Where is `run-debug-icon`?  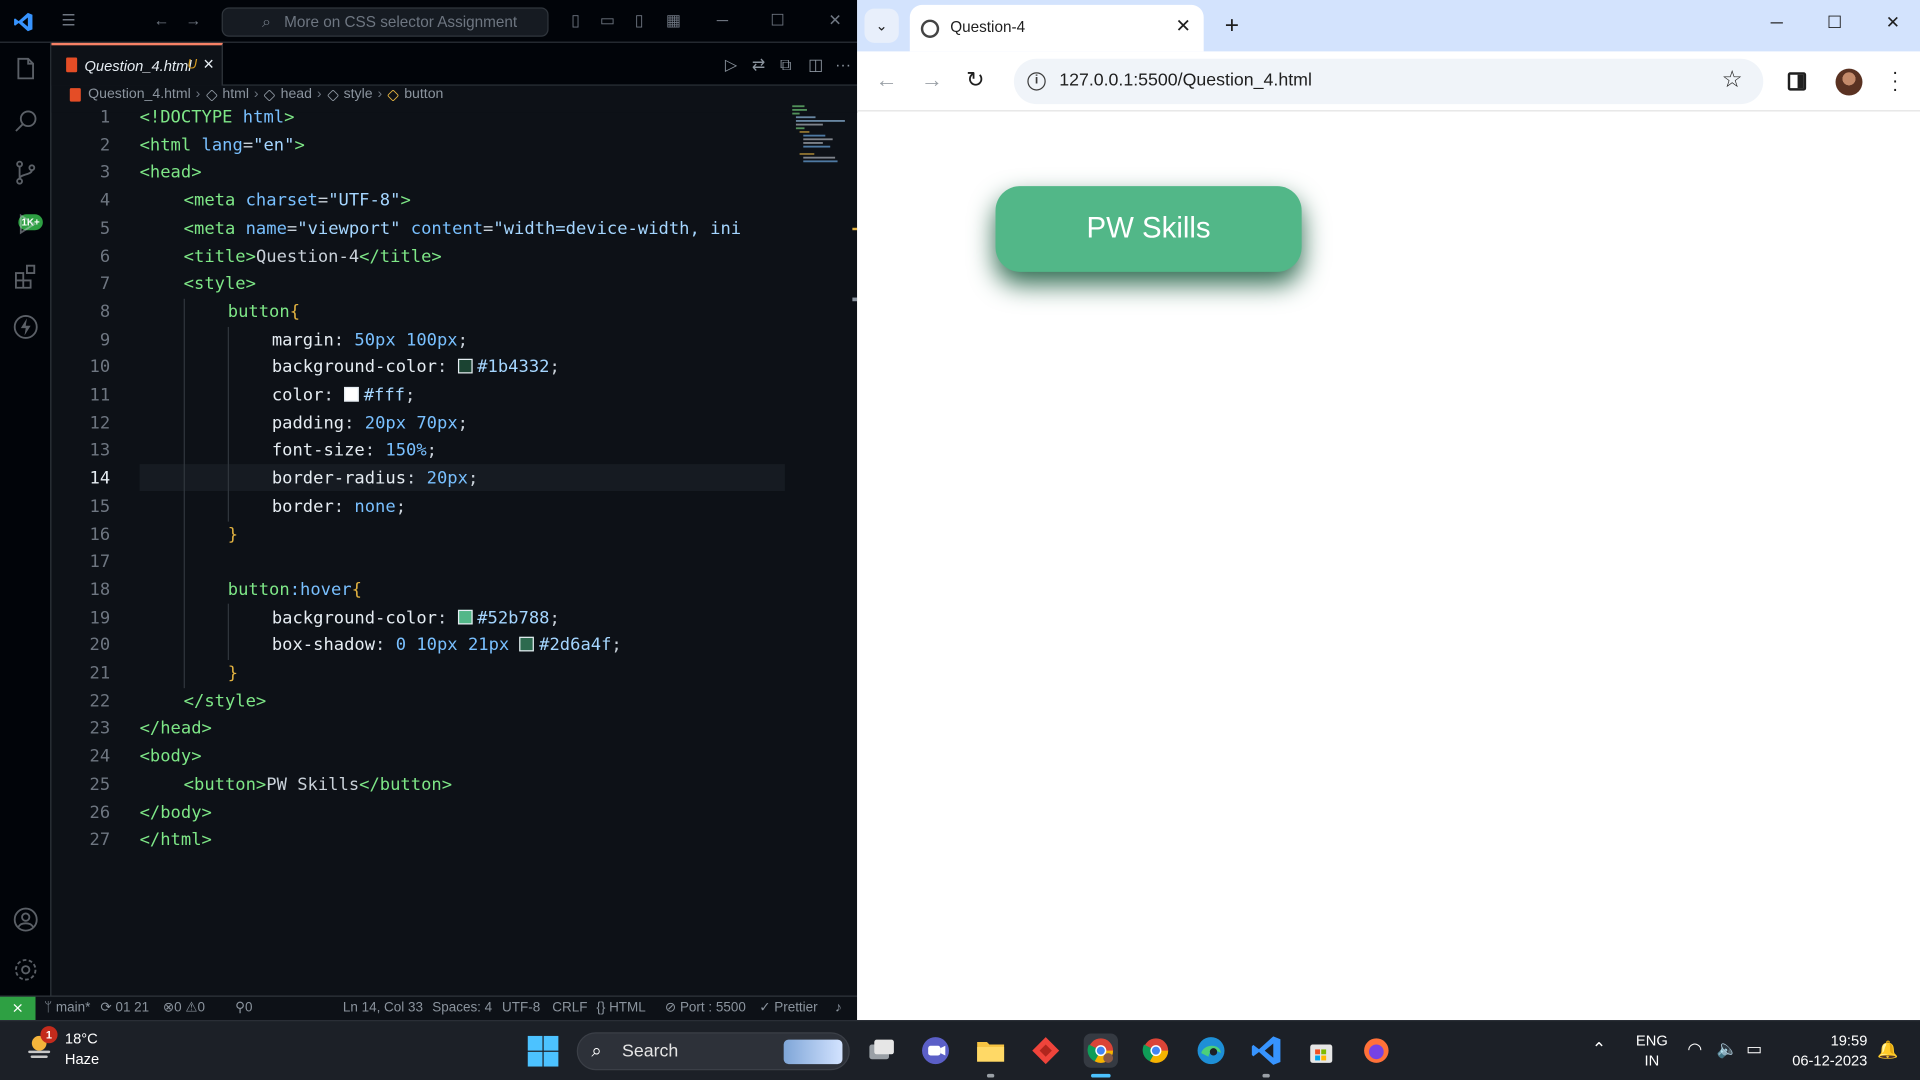 run-debug-icon is located at coordinates (25, 223).